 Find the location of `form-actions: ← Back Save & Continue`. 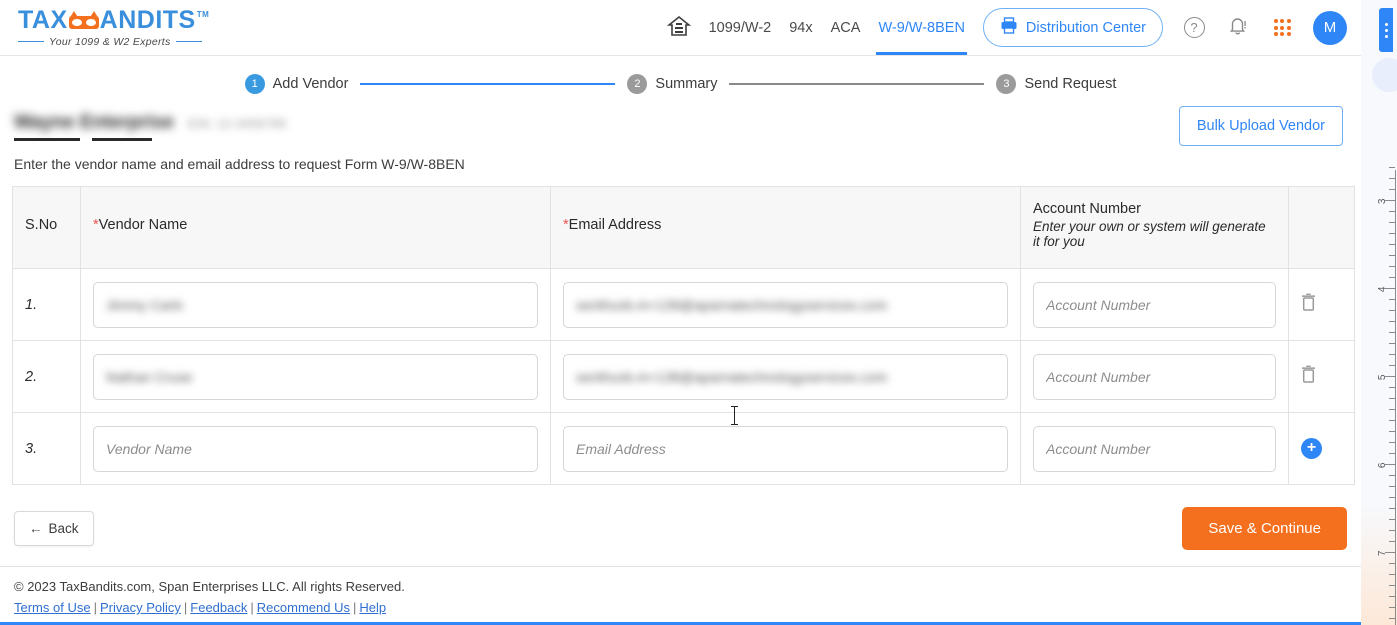

form-actions: ← Back Save & Continue is located at coordinates (680, 528).